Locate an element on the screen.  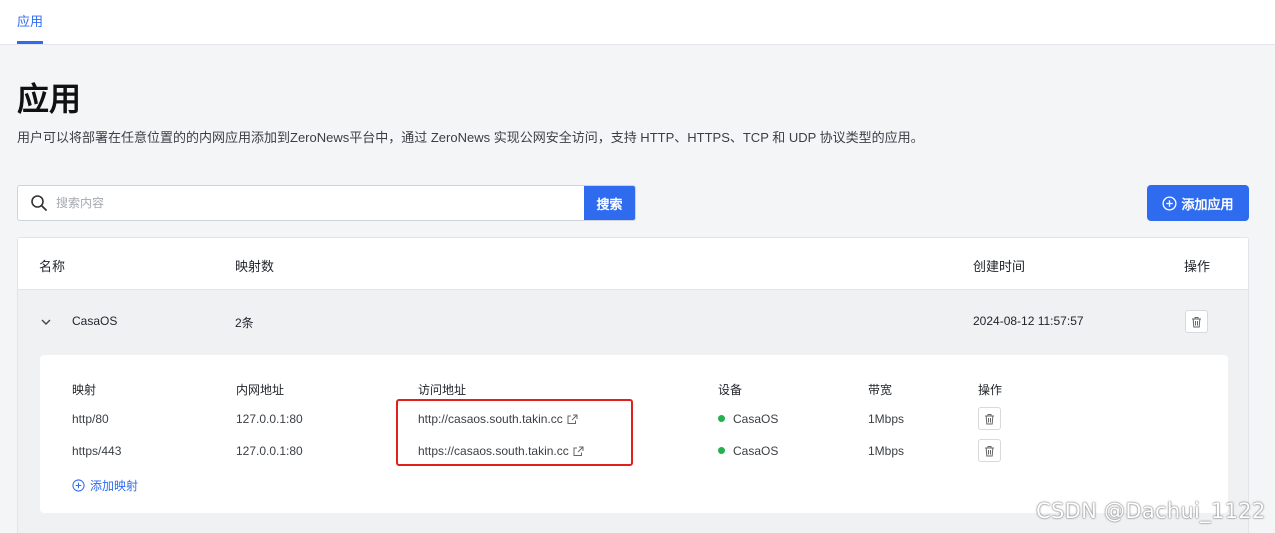
add-mapping-button: 添加映射 is located at coordinates (105, 485).